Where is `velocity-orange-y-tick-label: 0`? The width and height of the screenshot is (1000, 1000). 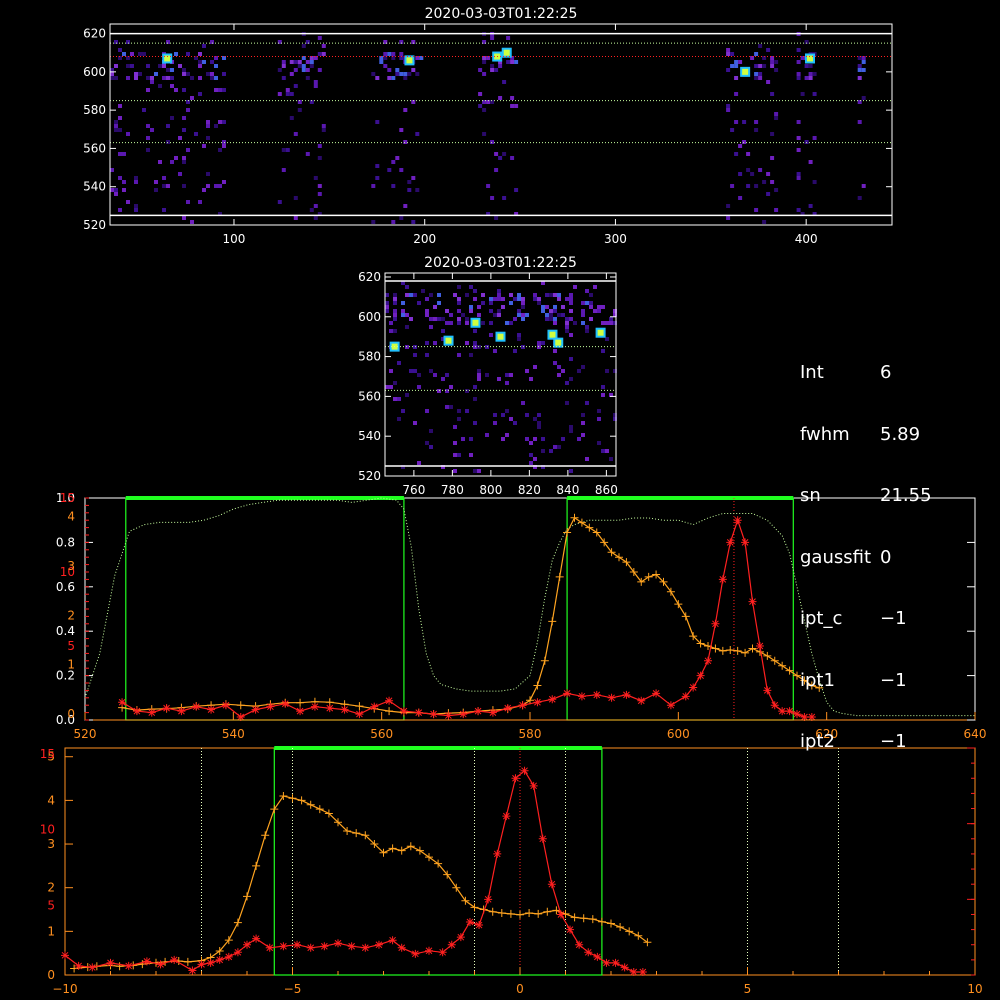 velocity-orange-y-tick-label: 0 is located at coordinates (51, 975).